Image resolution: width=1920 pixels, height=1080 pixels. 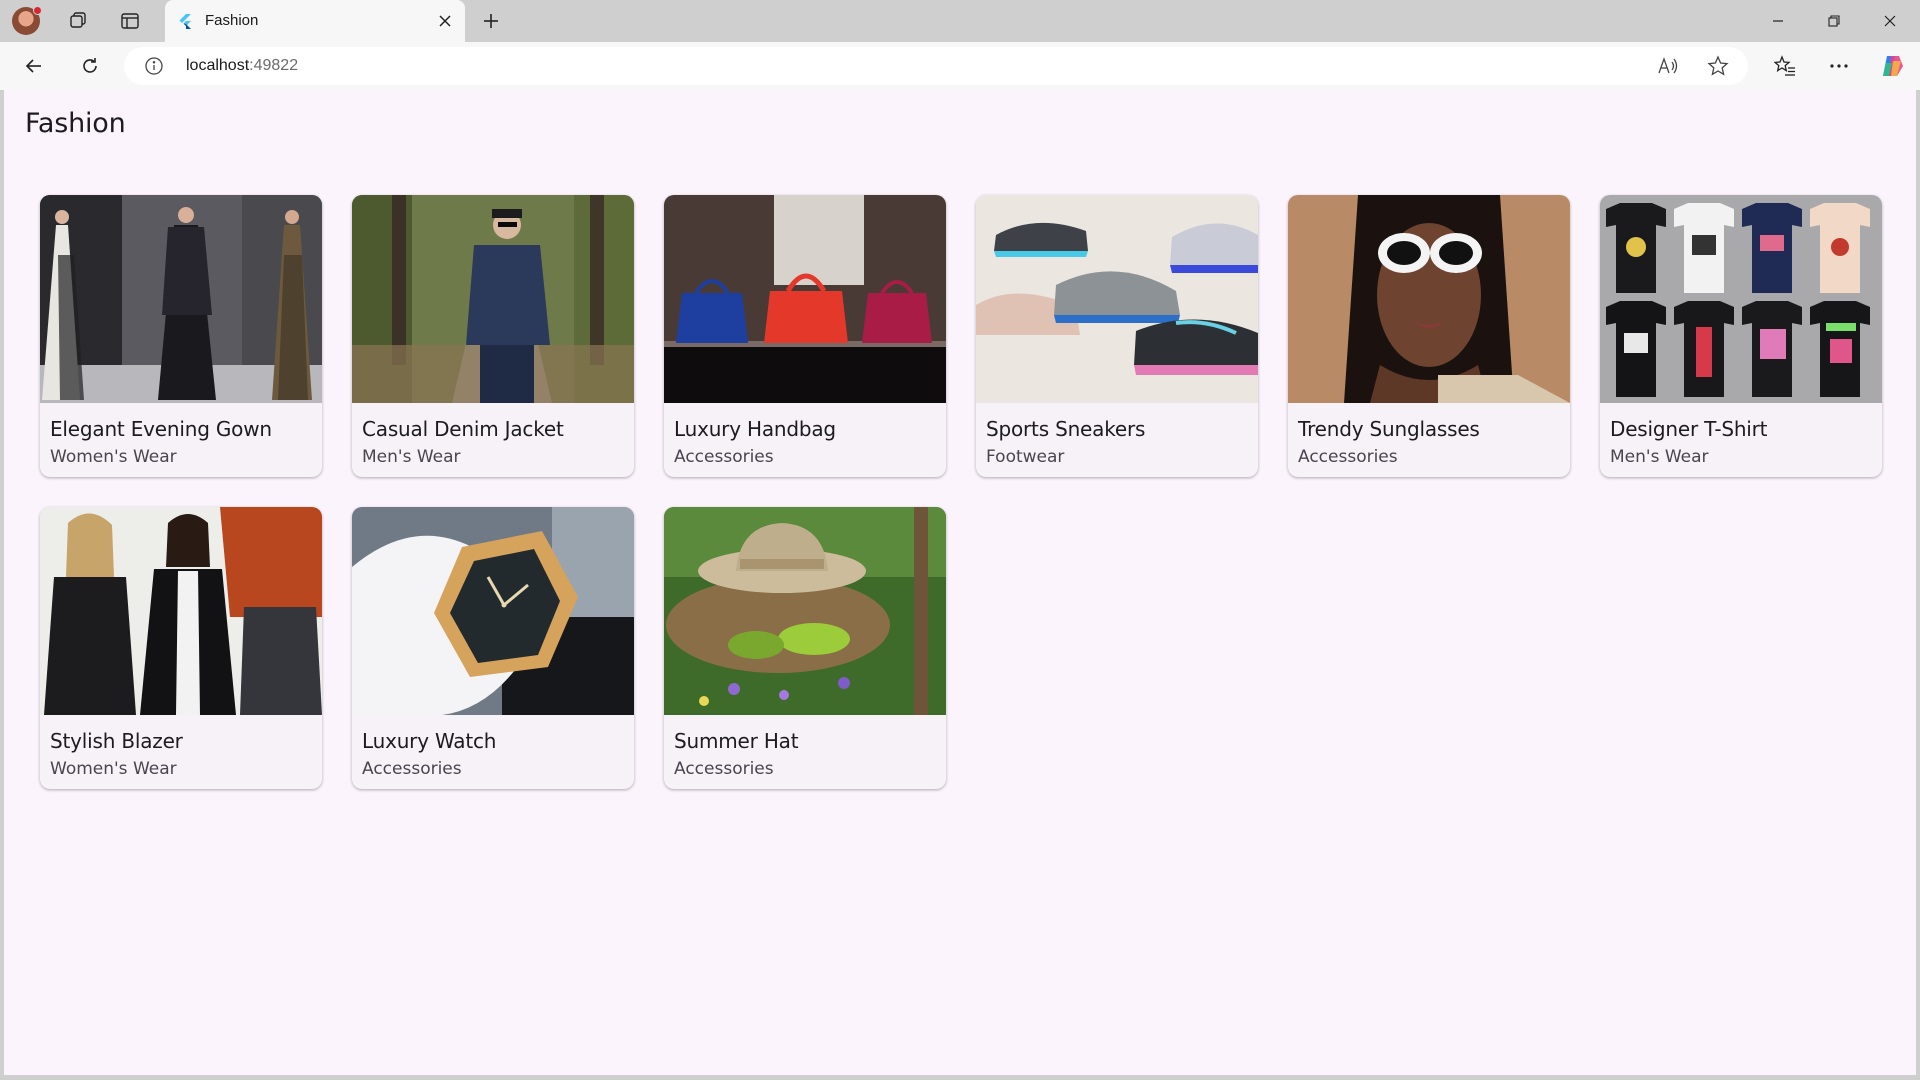 What do you see at coordinates (274, 65) in the screenshot?
I see `url-port: :49822` at bounding box center [274, 65].